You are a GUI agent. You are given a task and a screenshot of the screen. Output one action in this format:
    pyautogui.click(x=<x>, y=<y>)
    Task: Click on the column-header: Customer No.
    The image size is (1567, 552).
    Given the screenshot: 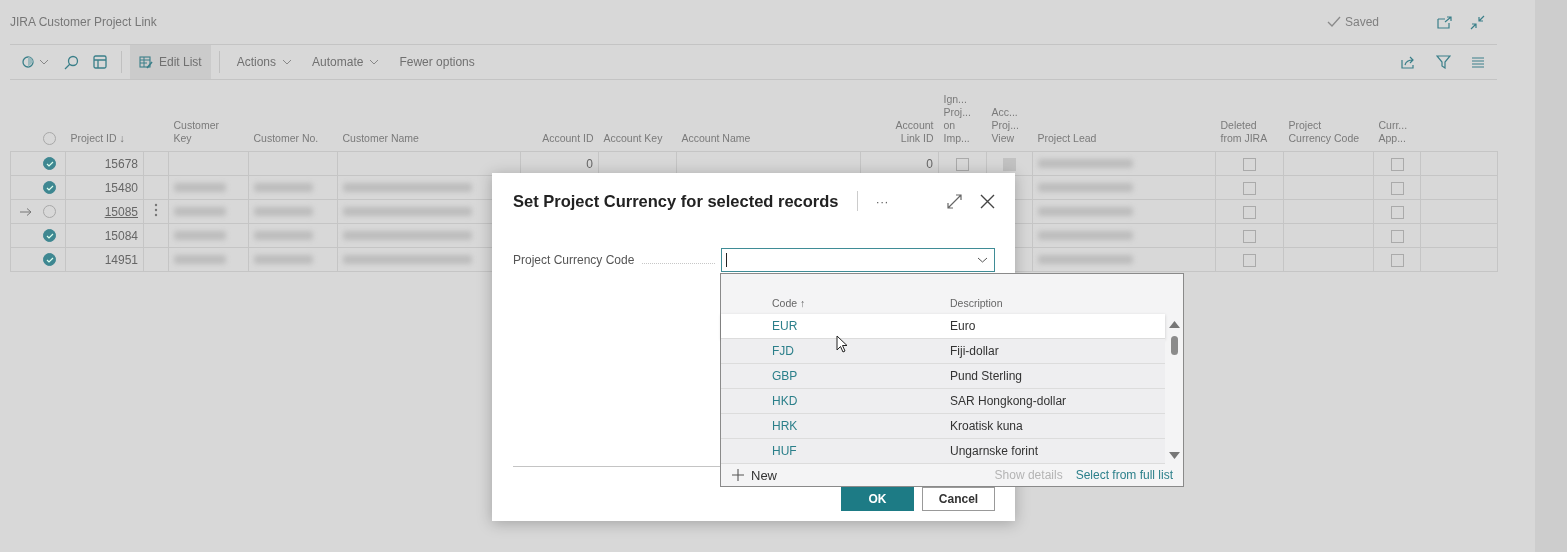 What is the action you would take?
    pyautogui.click(x=286, y=138)
    